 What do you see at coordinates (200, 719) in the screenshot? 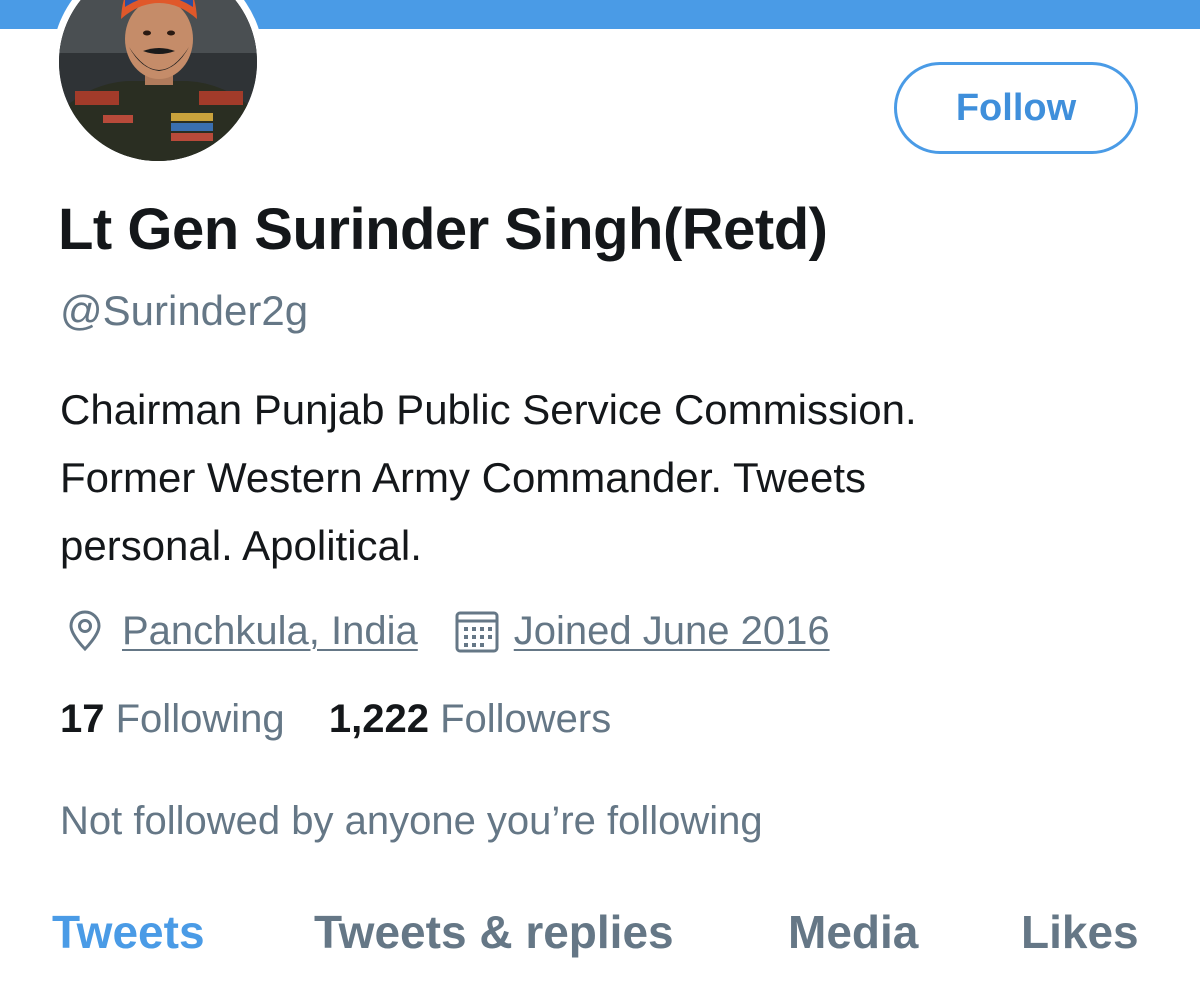
I see `following-label: Following` at bounding box center [200, 719].